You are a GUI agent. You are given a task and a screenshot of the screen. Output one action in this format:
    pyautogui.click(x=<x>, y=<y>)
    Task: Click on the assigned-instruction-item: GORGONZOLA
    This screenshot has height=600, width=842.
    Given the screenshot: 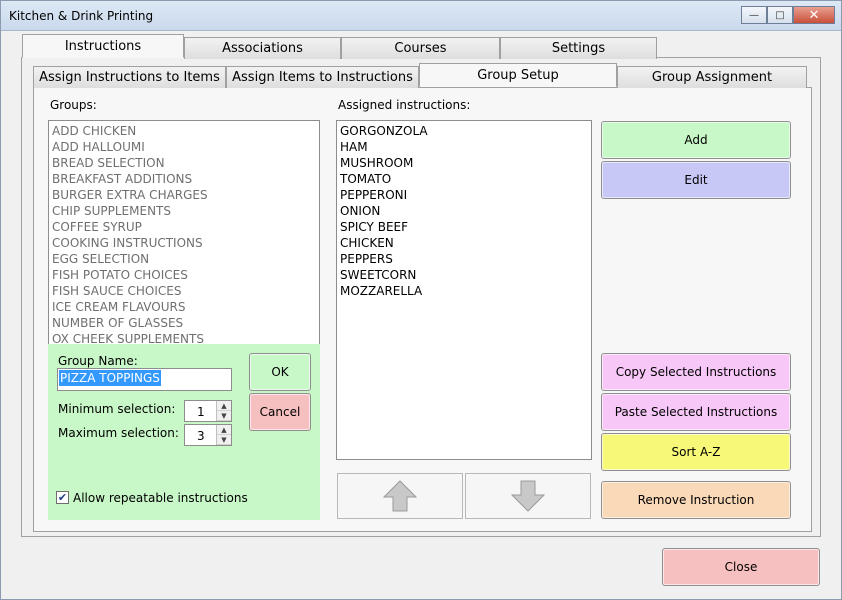 What is the action you would take?
    pyautogui.click(x=465, y=131)
    